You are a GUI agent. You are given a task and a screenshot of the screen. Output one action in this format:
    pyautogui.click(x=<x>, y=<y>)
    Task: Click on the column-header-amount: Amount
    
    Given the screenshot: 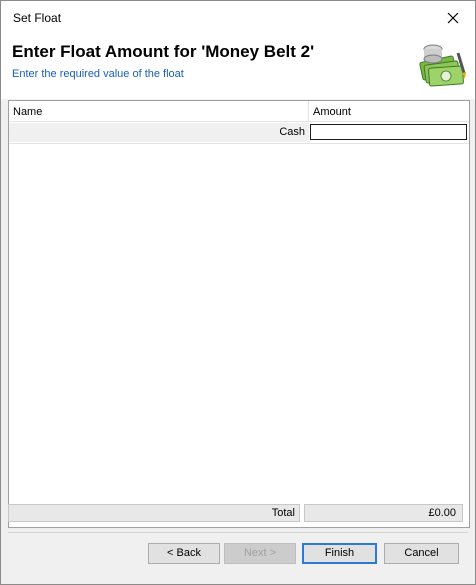 What is the action you would take?
    pyautogui.click(x=389, y=111)
    